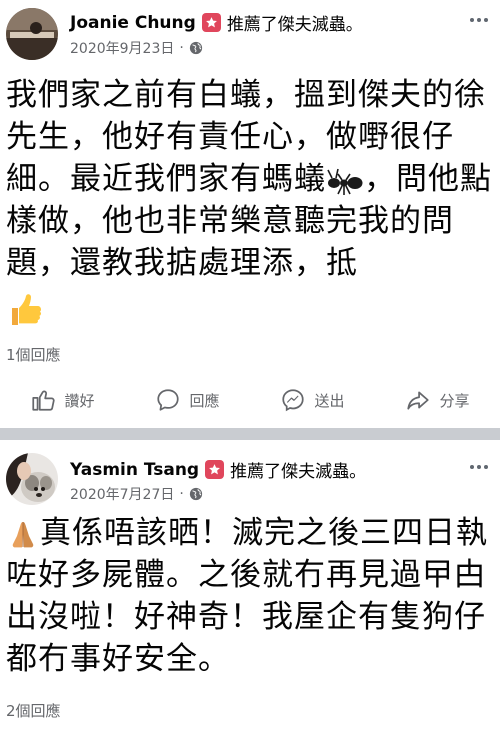 This screenshot has height=731, width=500. What do you see at coordinates (122, 48) in the screenshot?
I see `post-date: 2020年9月23日` at bounding box center [122, 48].